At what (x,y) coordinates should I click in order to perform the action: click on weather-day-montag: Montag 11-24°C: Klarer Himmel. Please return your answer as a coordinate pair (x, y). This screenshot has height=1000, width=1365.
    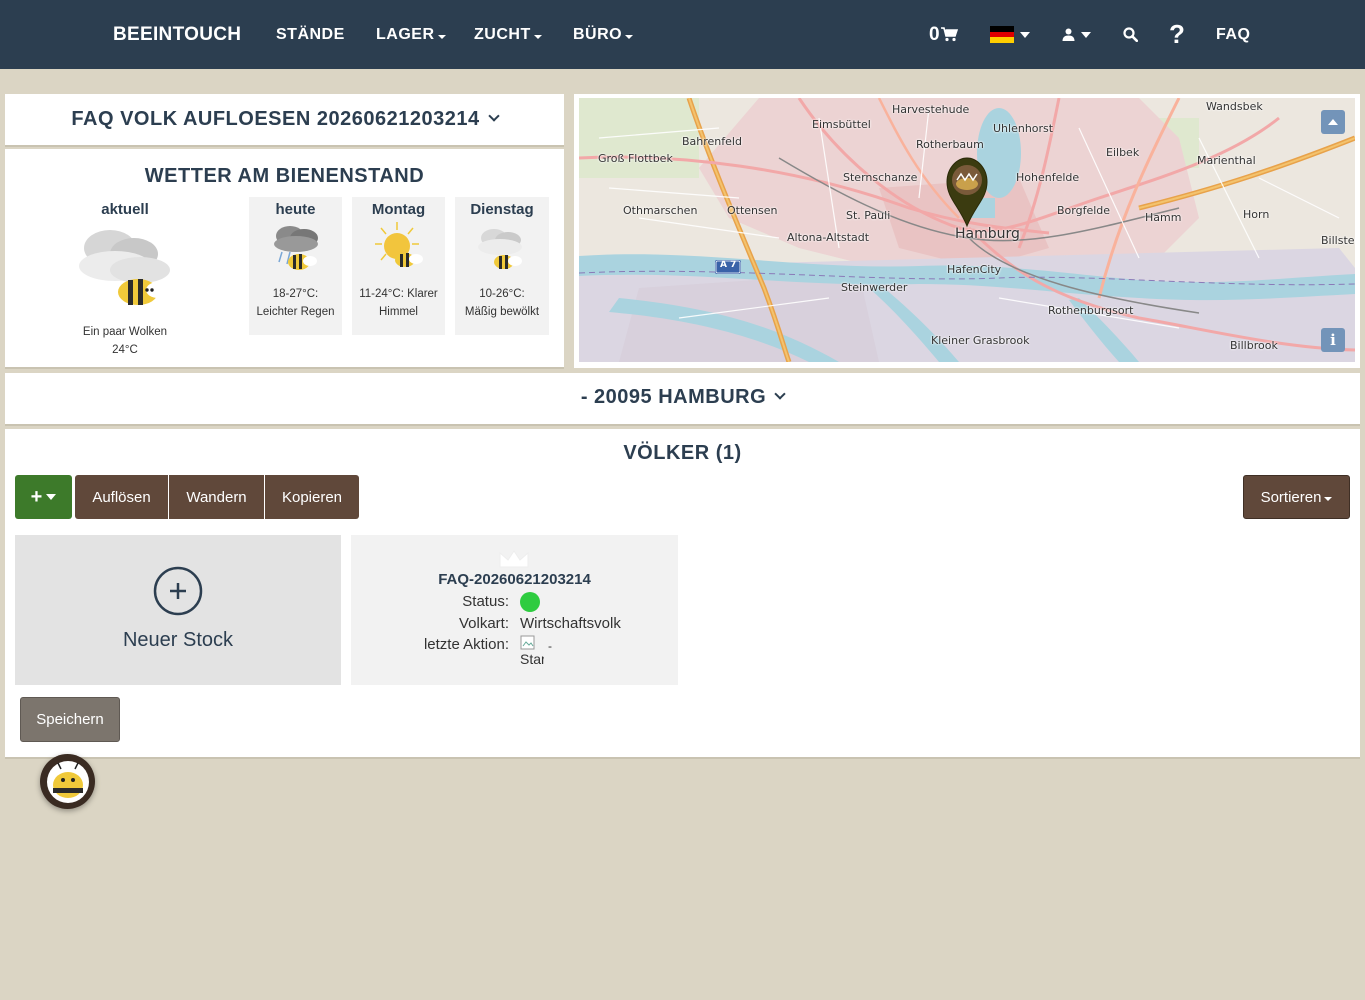
    Looking at the image, I should click on (398, 266).